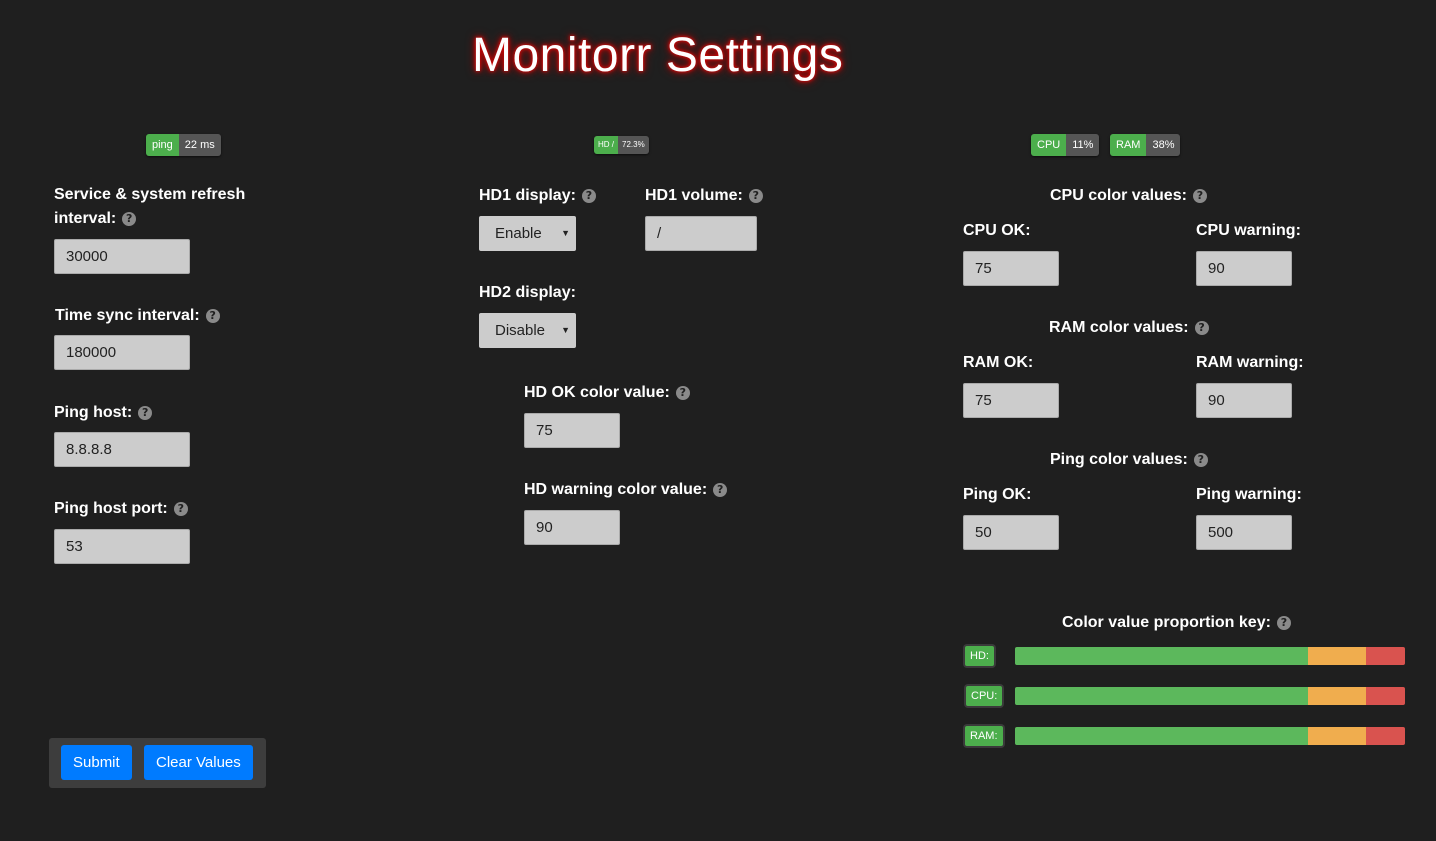 This screenshot has height=841, width=1436. What do you see at coordinates (127, 315) in the screenshot?
I see `timesync-interval-label-text: Time sync interval:` at bounding box center [127, 315].